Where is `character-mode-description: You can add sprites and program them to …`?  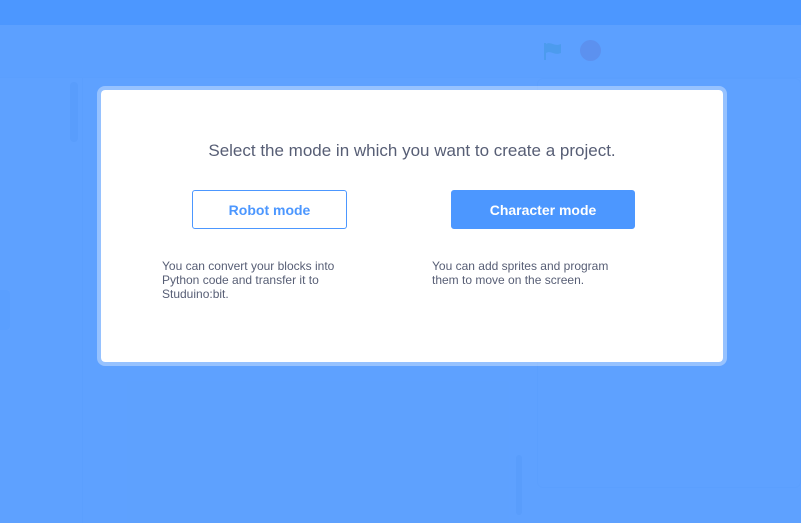 character-mode-description: You can add sprites and program them to … is located at coordinates (520, 273).